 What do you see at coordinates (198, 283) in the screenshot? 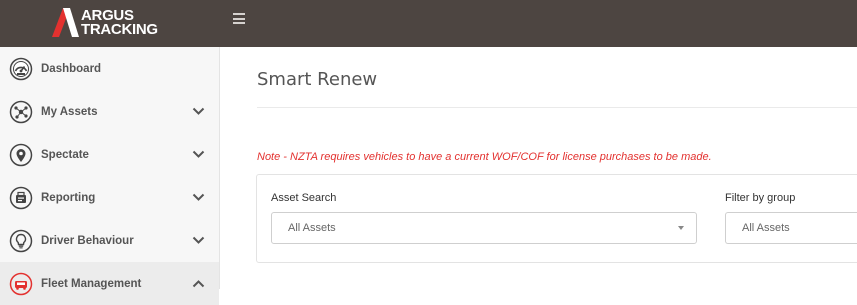
I see `chevron-up-icon` at bounding box center [198, 283].